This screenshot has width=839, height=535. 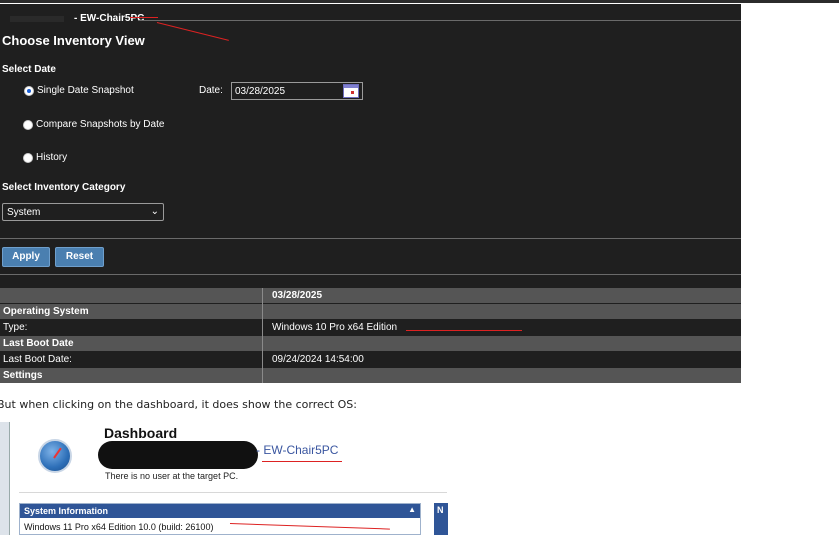 I want to click on radio-label: Single Date Snapshot, so click(x=85, y=90).